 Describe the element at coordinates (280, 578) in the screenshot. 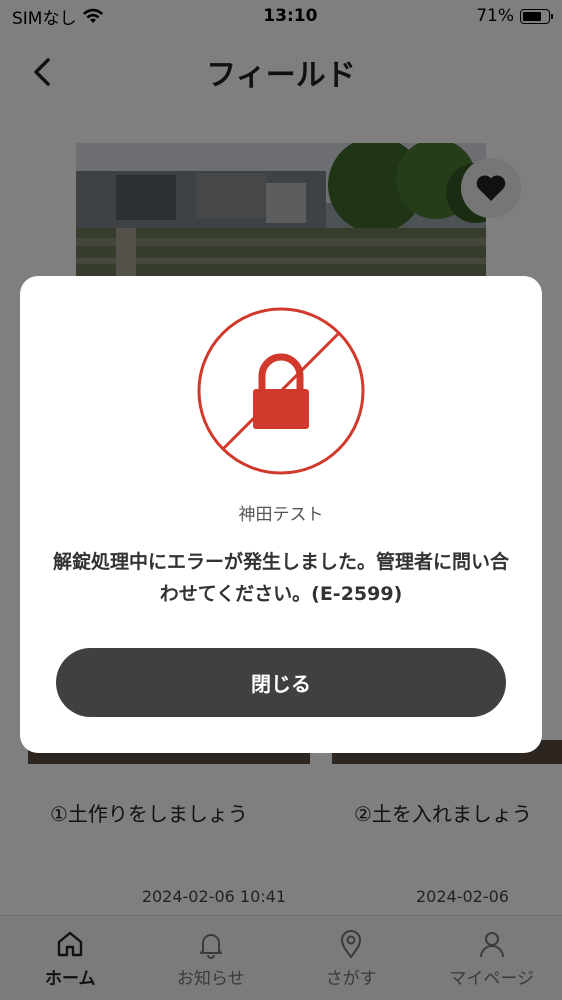

I see `error-message: 解錠処理中にエラーが発生しました。管理者に問い合わせてください。(E-2599)` at that location.